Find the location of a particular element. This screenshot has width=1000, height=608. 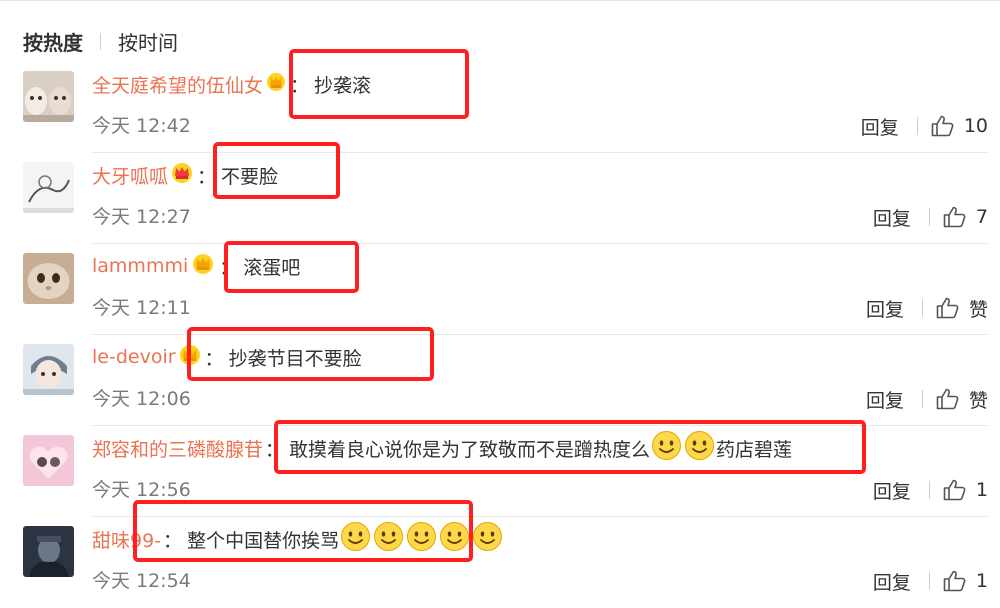

comment-time: 今天 12:06 is located at coordinates (141, 399).